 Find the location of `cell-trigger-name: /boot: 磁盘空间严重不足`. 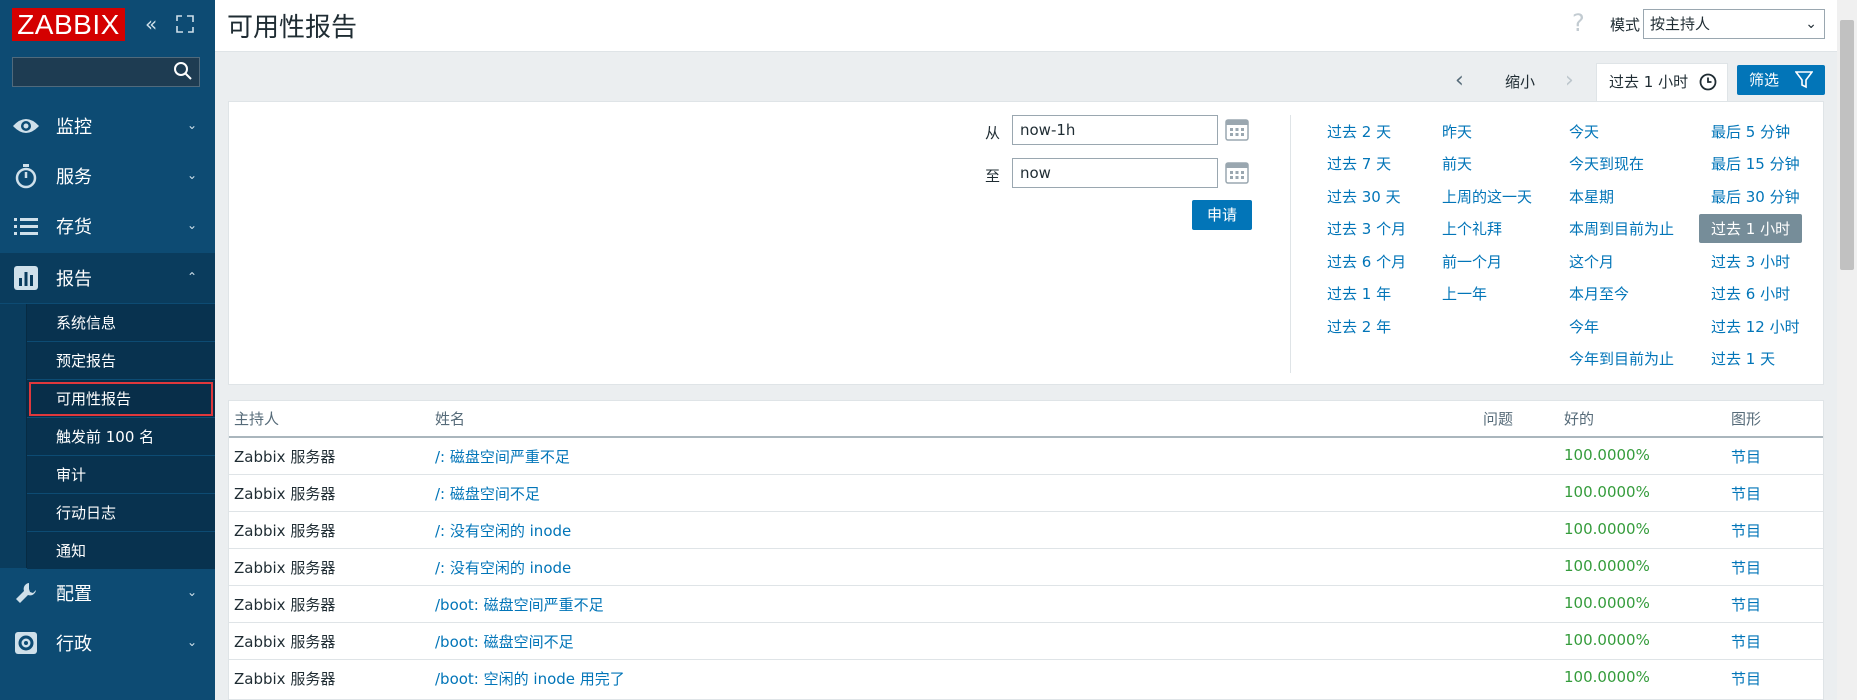

cell-trigger-name: /boot: 磁盘空间严重不足 is located at coordinates (519, 604).